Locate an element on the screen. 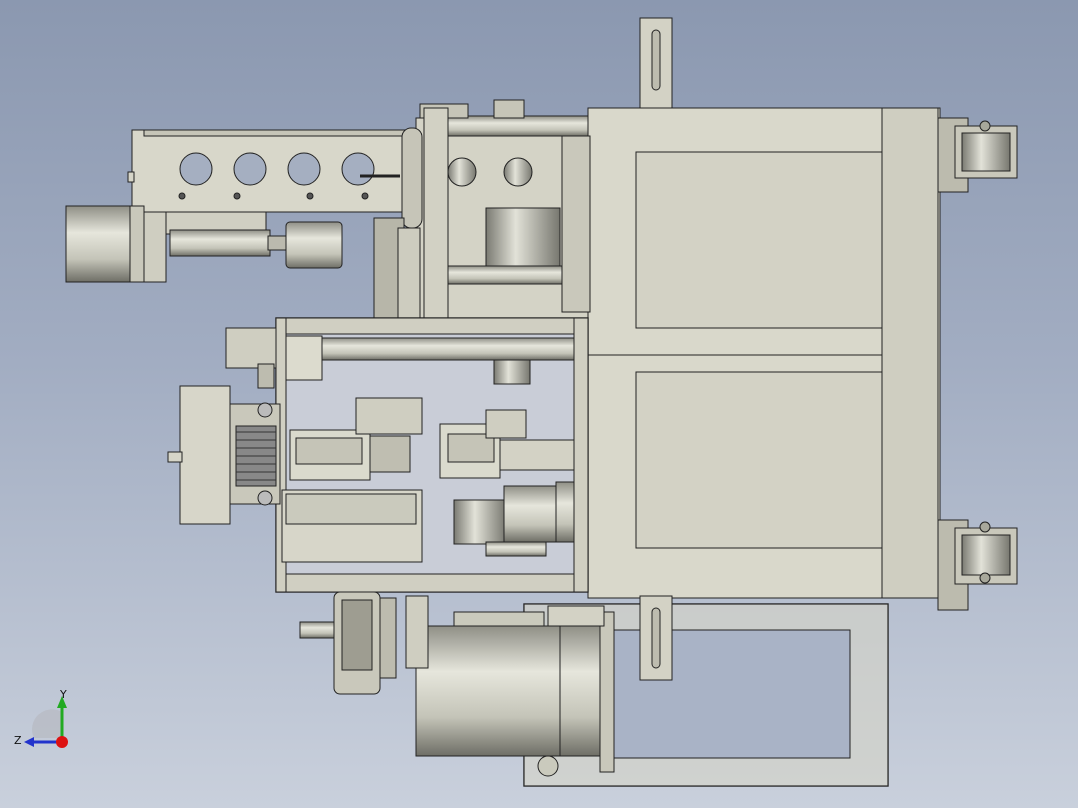 The height and width of the screenshot is (808, 1078). caster-bottom is located at coordinates (977, 565).